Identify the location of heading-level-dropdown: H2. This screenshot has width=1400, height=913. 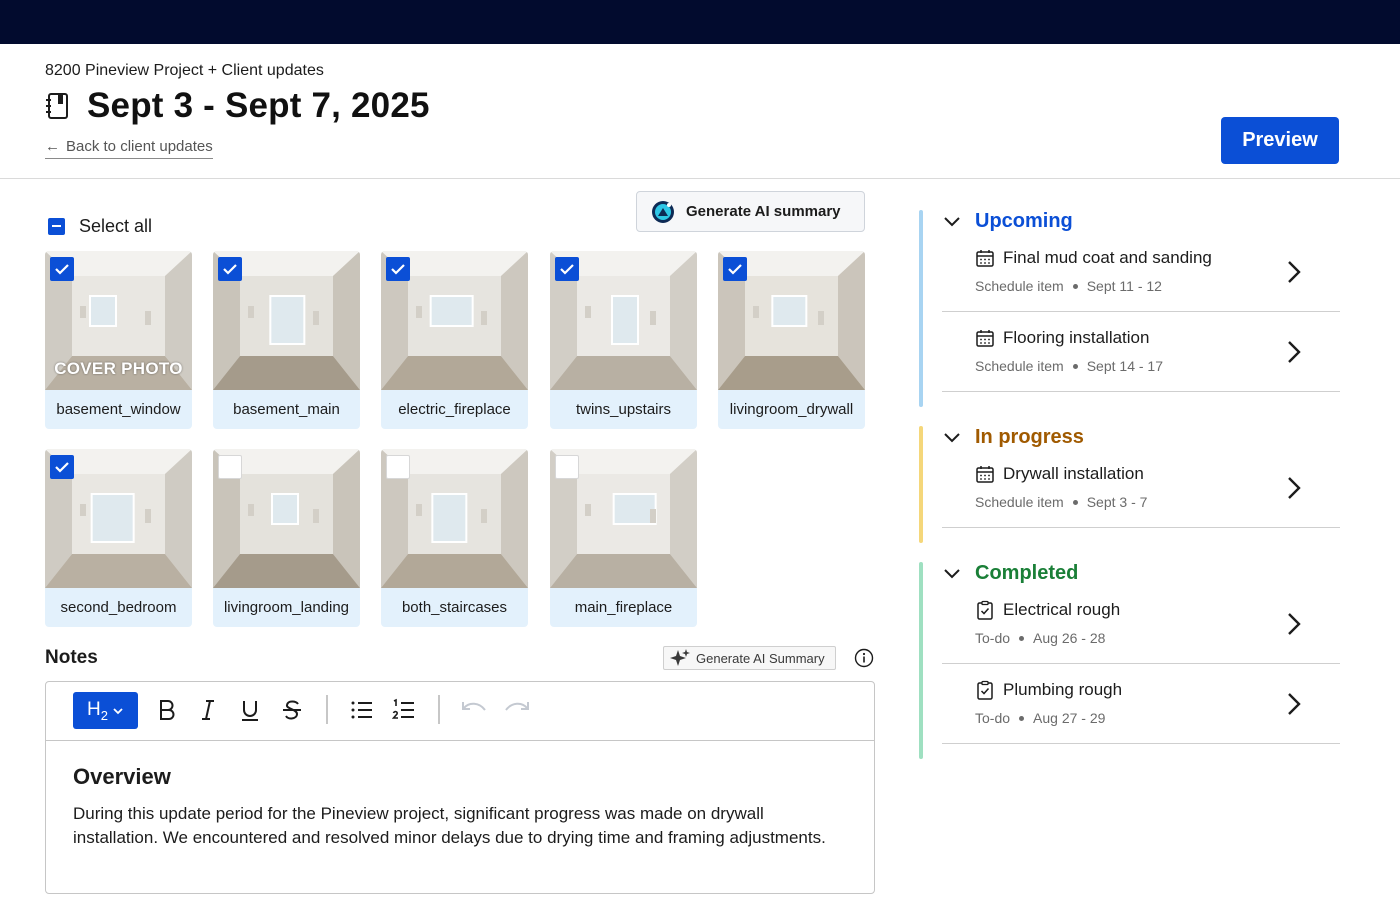
(105, 710).